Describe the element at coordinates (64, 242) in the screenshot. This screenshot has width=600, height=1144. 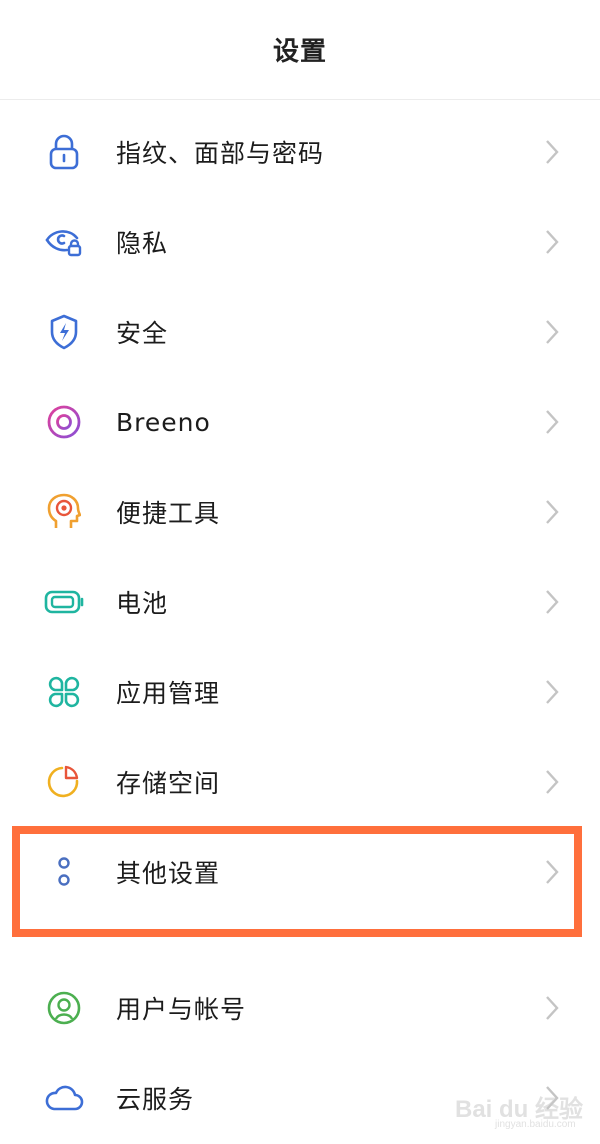
I see `privacy-eye-icon` at that location.